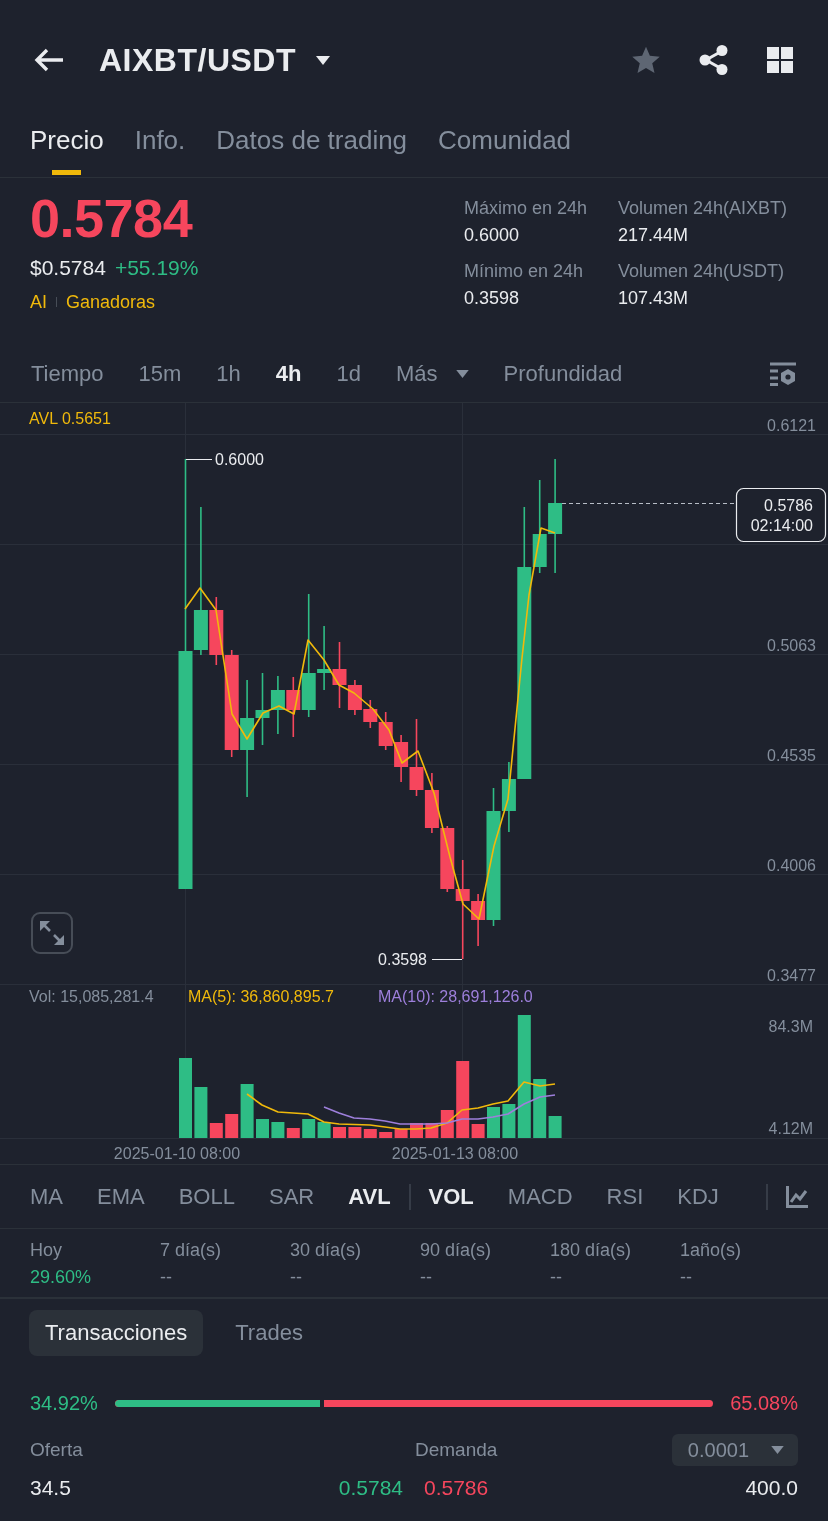 This screenshot has height=1521, width=828. Describe the element at coordinates (456, 1488) in the screenshot. I see `ask-price: 0.5786` at that location.